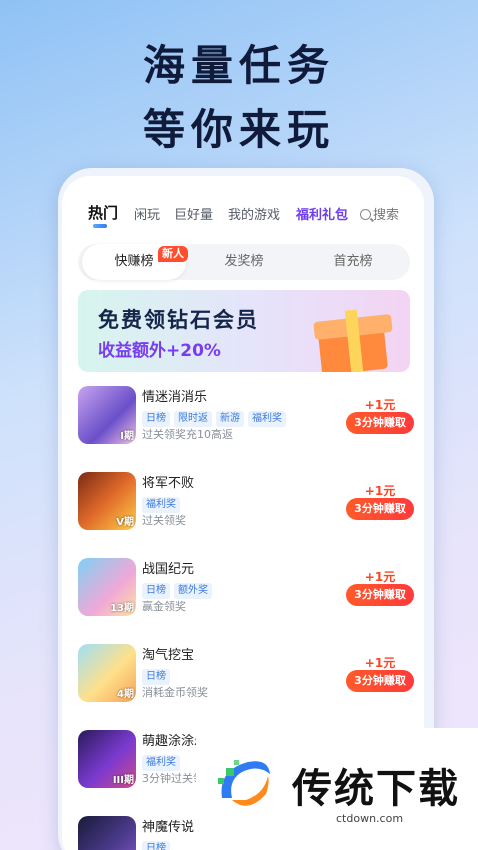  I want to click on watermark-url: ctdown.com, so click(370, 818).